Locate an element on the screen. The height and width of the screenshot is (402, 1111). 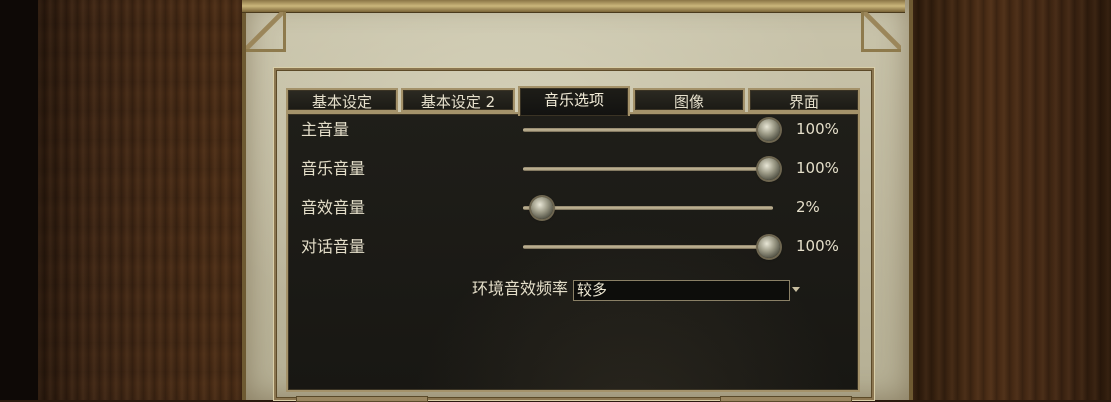
music-volume-value: 100% is located at coordinates (817, 168).